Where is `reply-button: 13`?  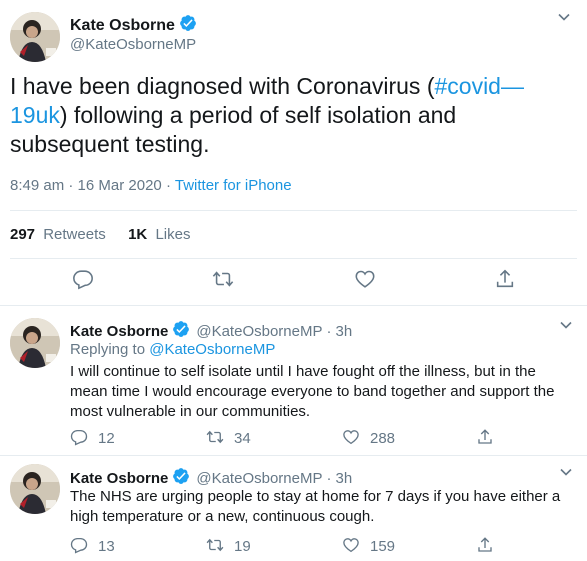 reply-button: 13 is located at coordinates (92, 546).